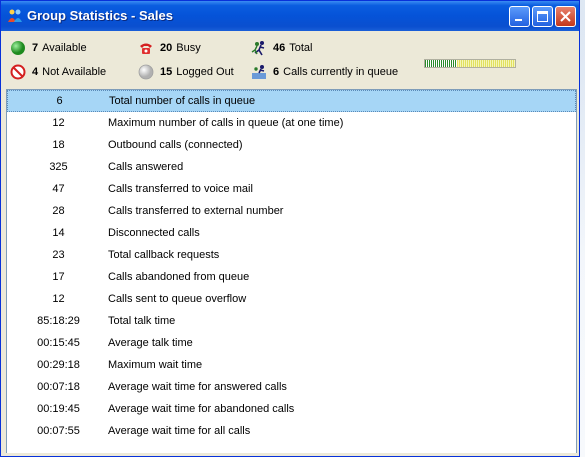 This screenshot has height=457, width=585. Describe the element at coordinates (18, 48) in the screenshot. I see `green-dot-icon` at that location.